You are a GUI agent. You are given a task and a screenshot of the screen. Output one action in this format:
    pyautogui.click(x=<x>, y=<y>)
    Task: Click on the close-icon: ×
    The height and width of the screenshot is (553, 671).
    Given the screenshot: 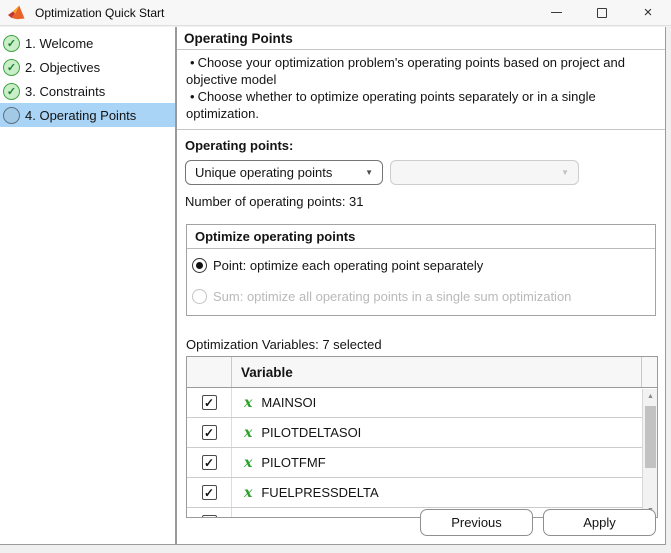 What is the action you would take?
    pyautogui.click(x=648, y=12)
    